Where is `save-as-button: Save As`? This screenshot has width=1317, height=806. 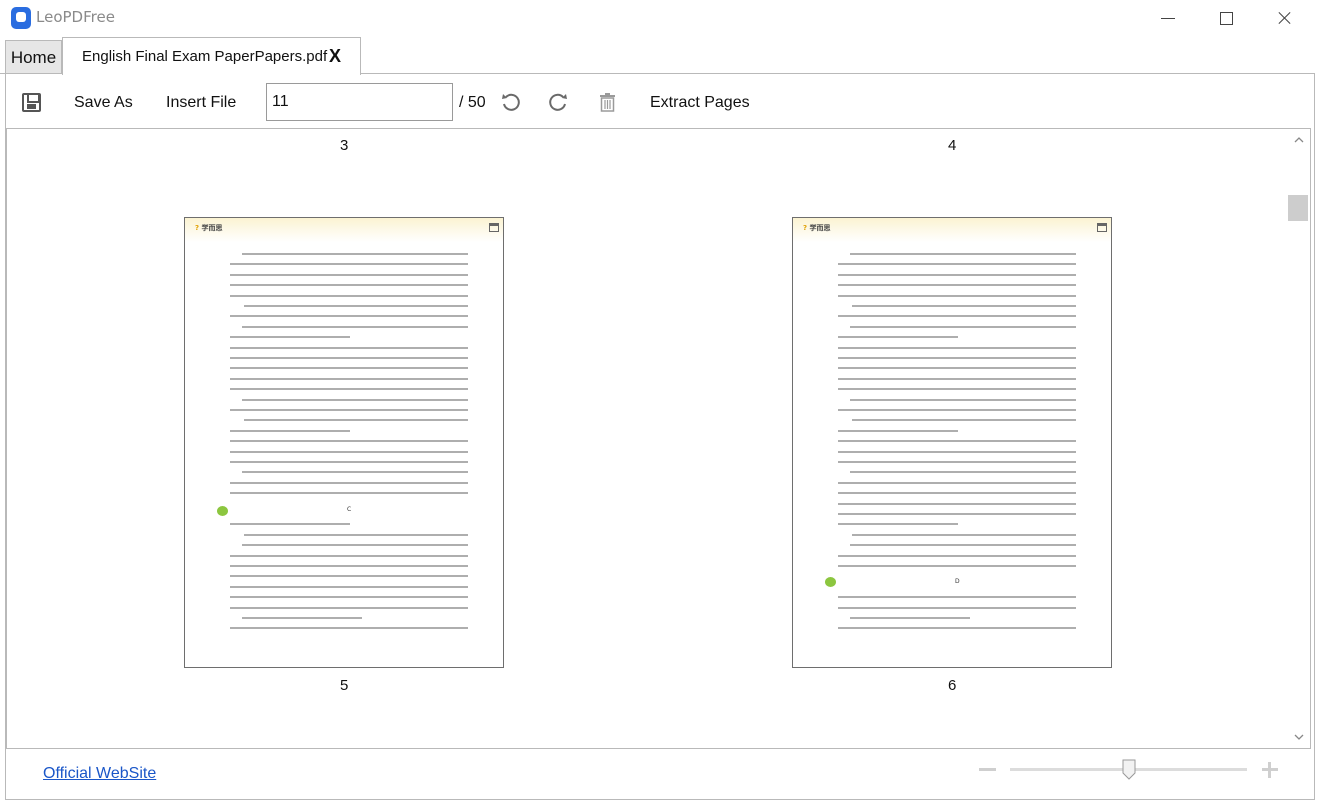 save-as-button: Save As is located at coordinates (103, 103).